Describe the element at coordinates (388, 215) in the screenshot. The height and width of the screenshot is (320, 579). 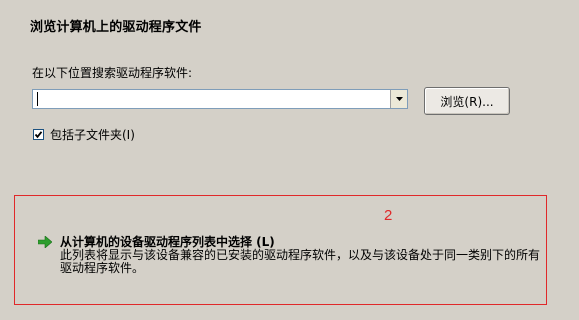
I see `annotation-number: 2` at that location.